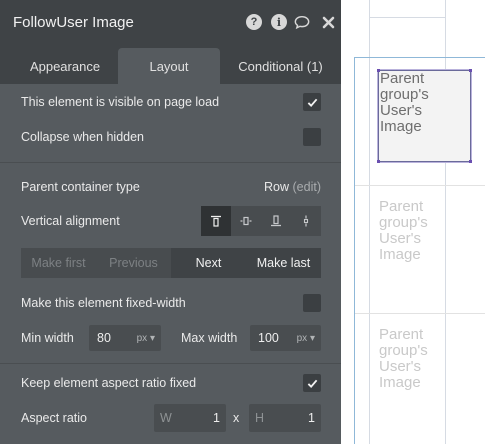 The image size is (485, 444). I want to click on vertical-alignment-control, so click(261, 221).